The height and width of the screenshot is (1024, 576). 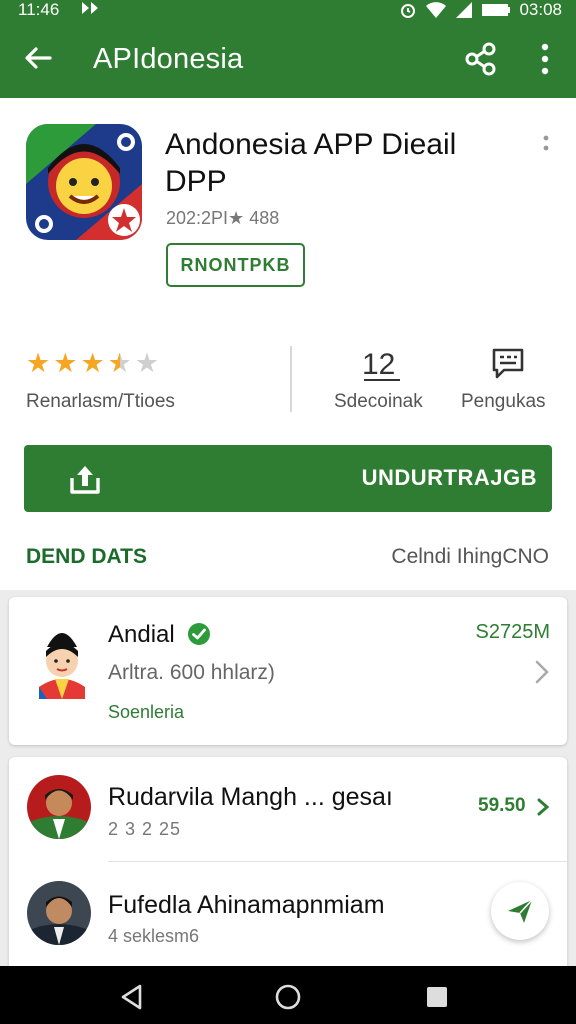 What do you see at coordinates (378, 401) in the screenshot?
I see `stat-label-downloads: Sdecoinak` at bounding box center [378, 401].